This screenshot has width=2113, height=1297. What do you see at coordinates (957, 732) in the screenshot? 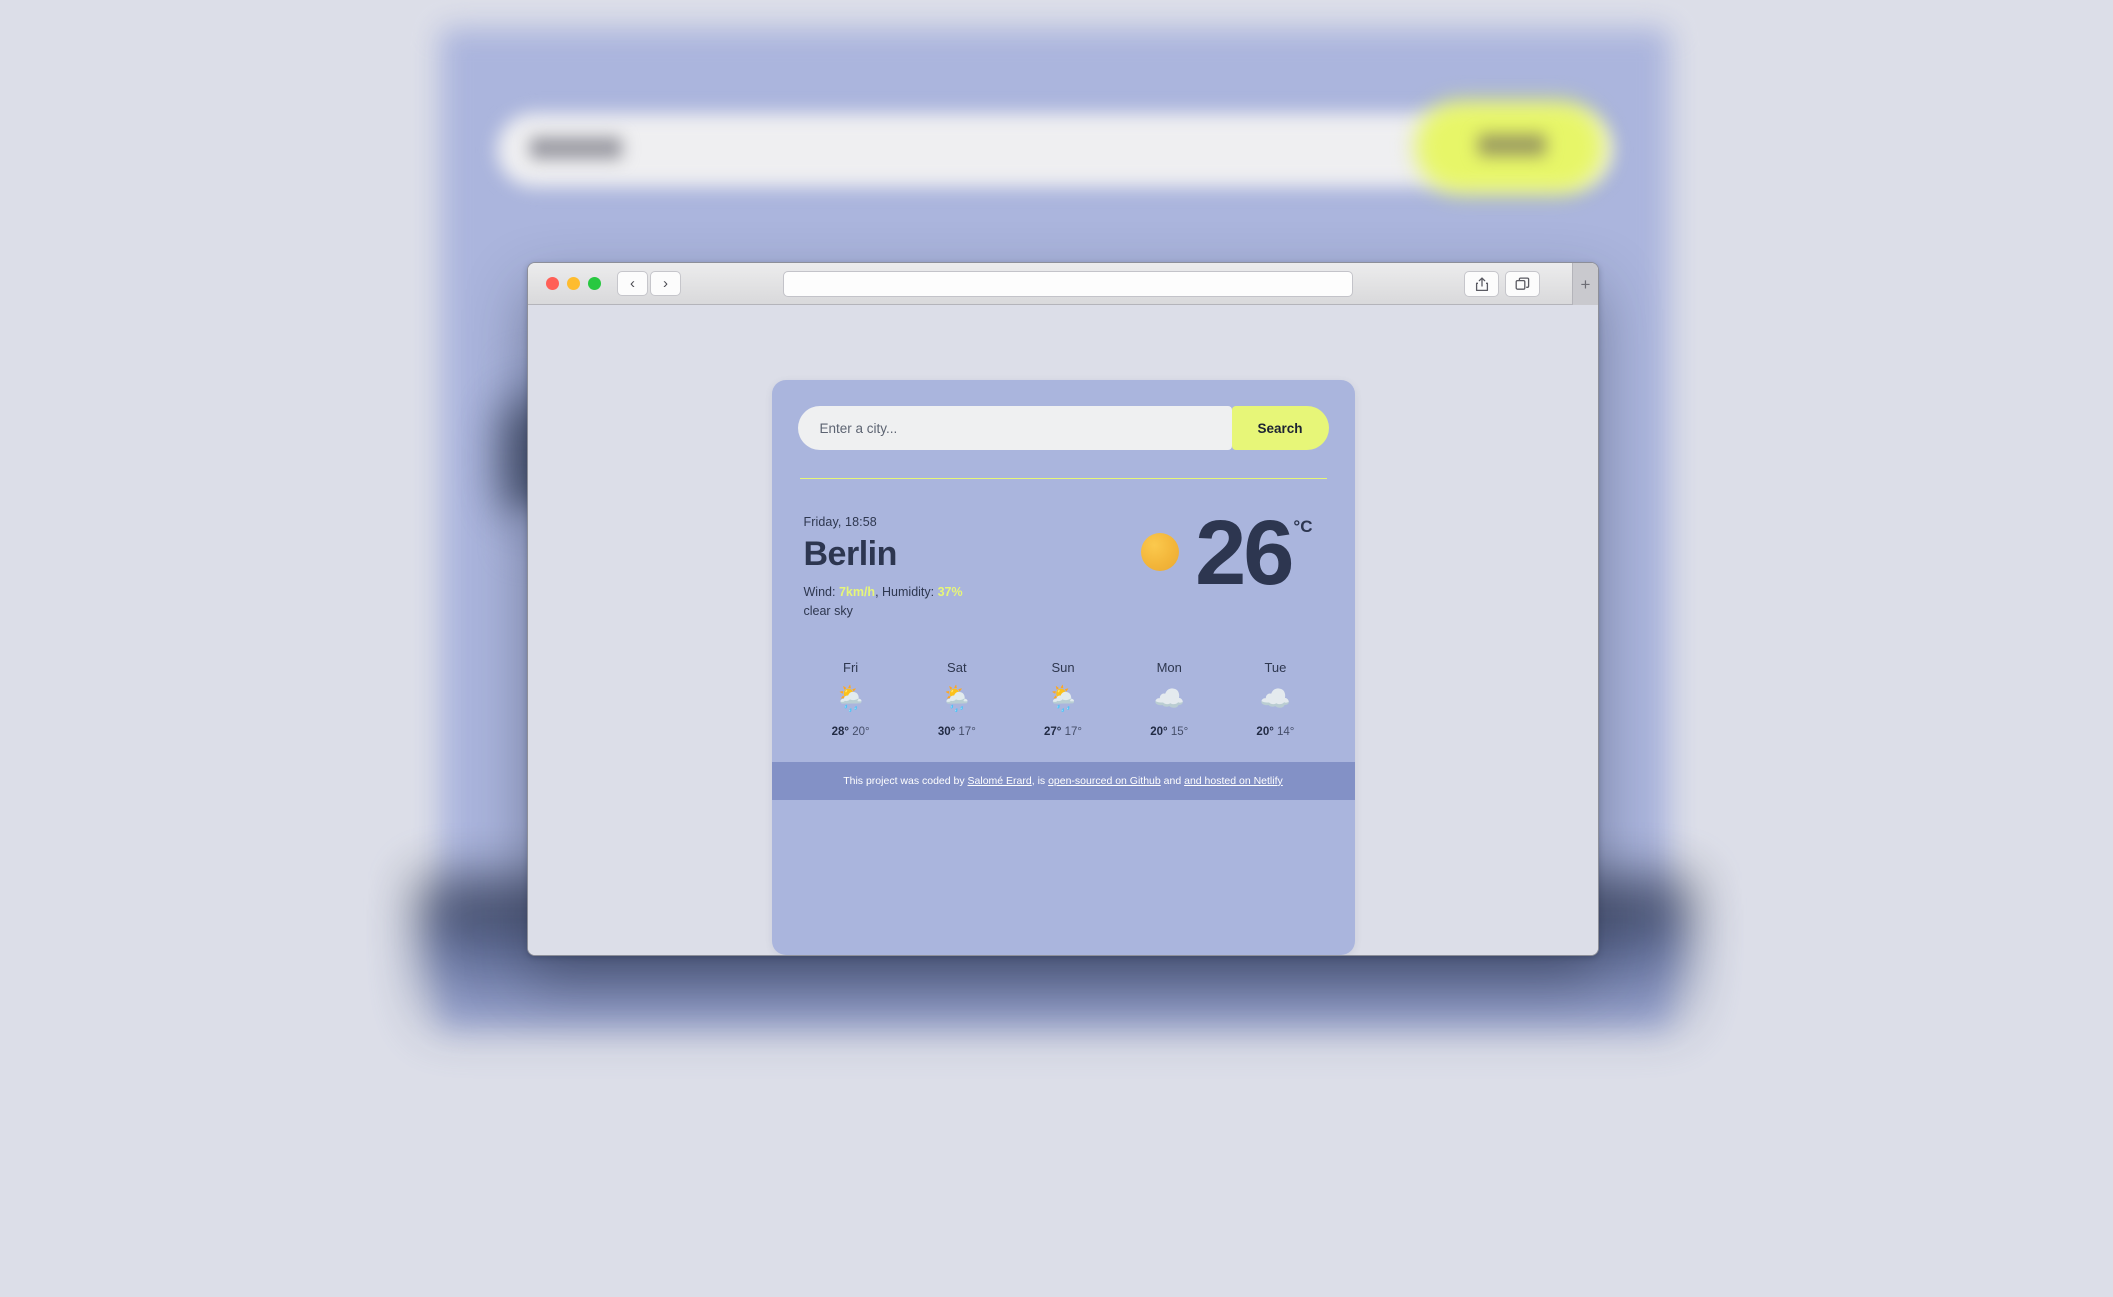
I see `forecast-temps: 30° 17°` at bounding box center [957, 732].